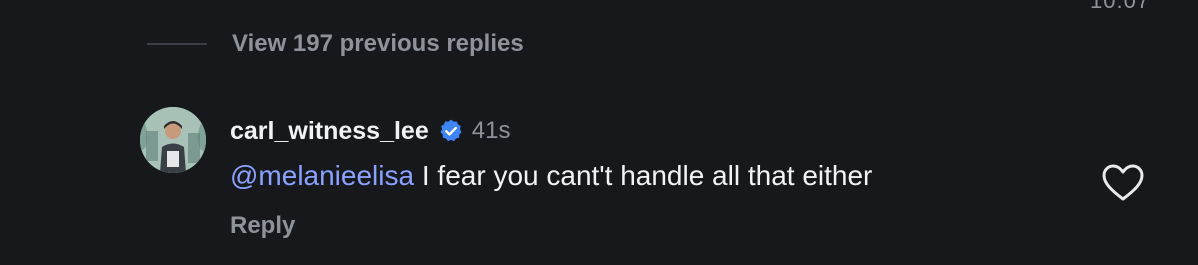  Describe the element at coordinates (322, 175) in the screenshot. I see `mention-link: @melanieelisa` at that location.